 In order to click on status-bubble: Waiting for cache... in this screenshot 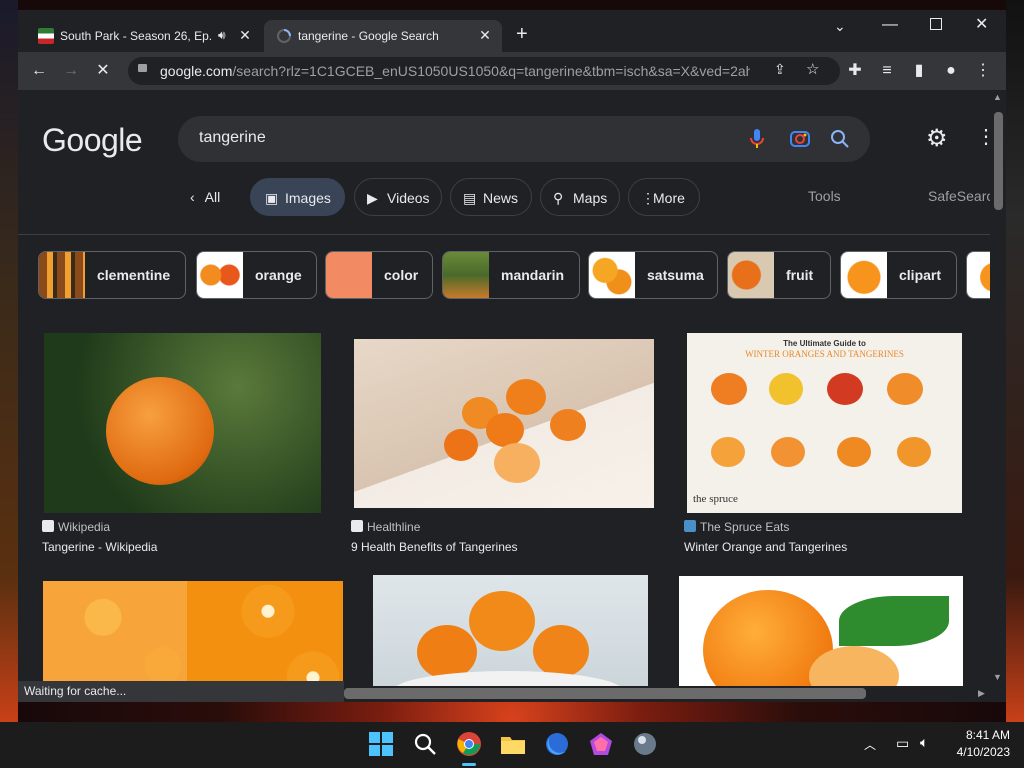, I will do `click(181, 691)`.